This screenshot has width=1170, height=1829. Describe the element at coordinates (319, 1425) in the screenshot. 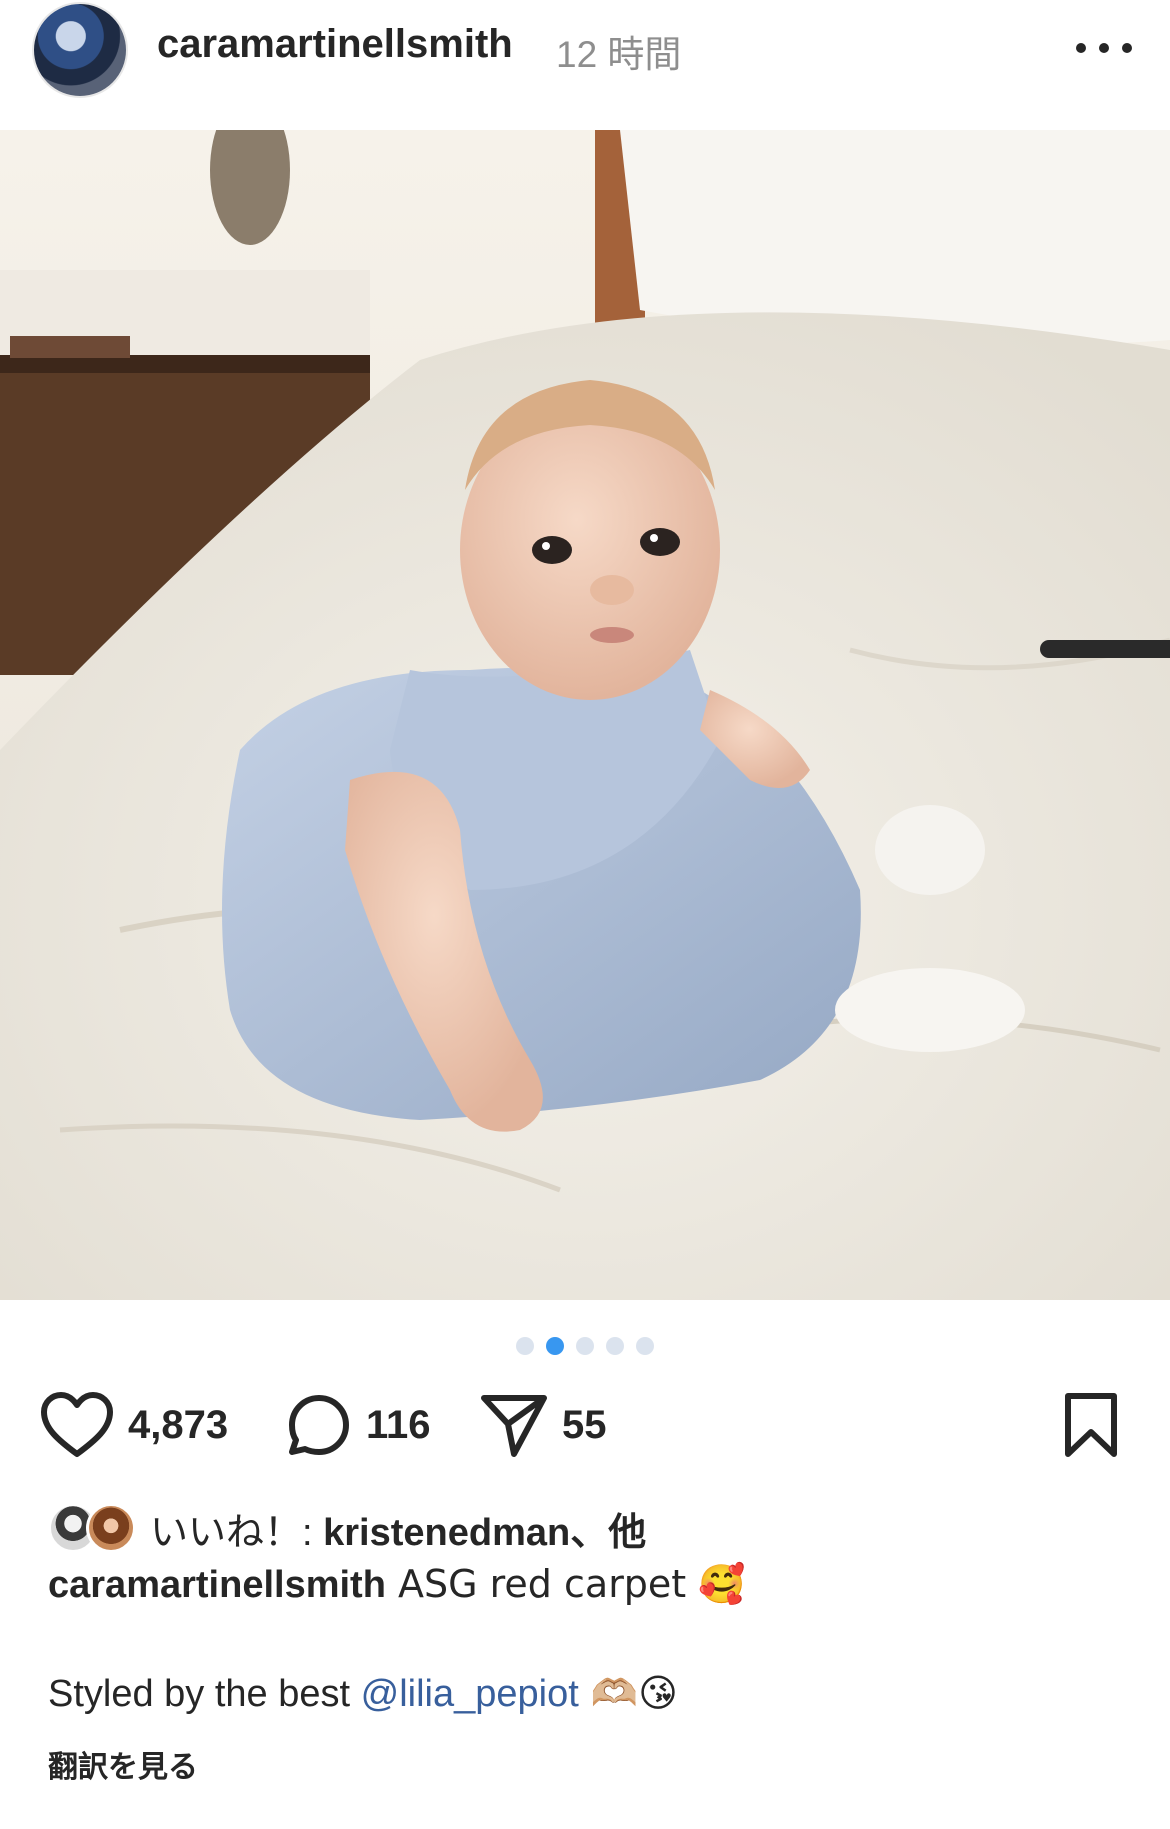

I see `comment-icon` at that location.